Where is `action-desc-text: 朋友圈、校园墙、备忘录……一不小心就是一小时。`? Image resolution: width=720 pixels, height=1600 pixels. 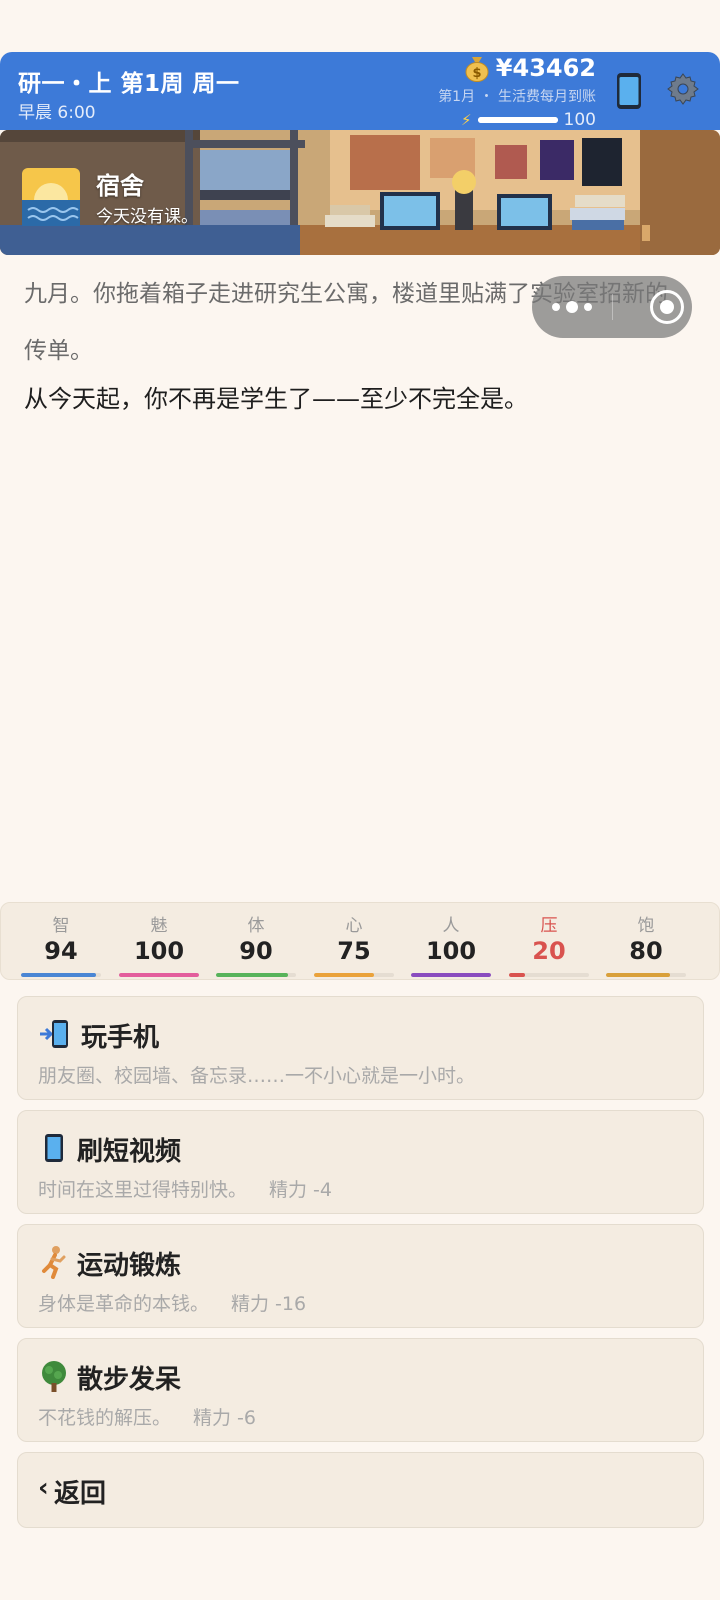
action-desc-text: 朋友圈、校园墙、备忘录……一不小心就是一小时。 is located at coordinates (257, 1076).